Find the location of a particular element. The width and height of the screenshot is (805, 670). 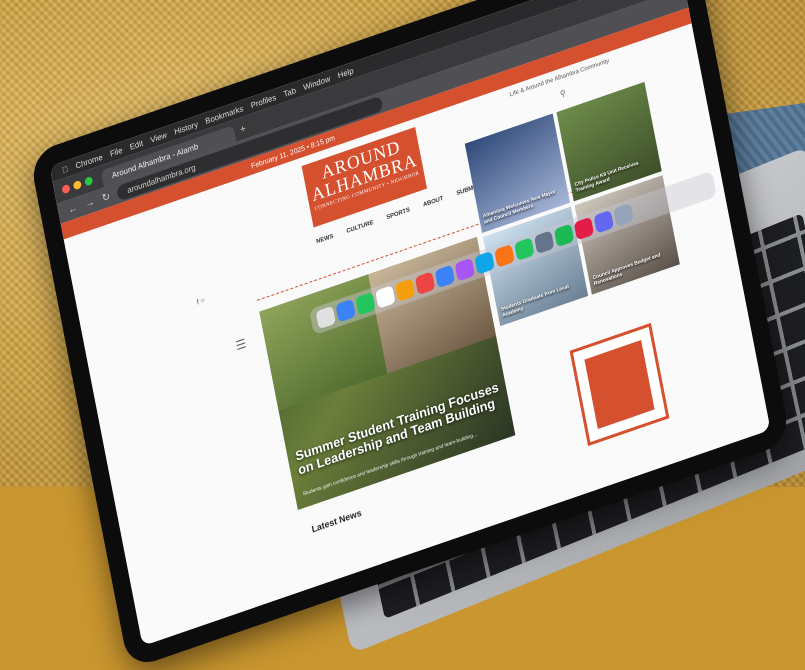

nav-item-culture: CULTURE is located at coordinates (360, 227).